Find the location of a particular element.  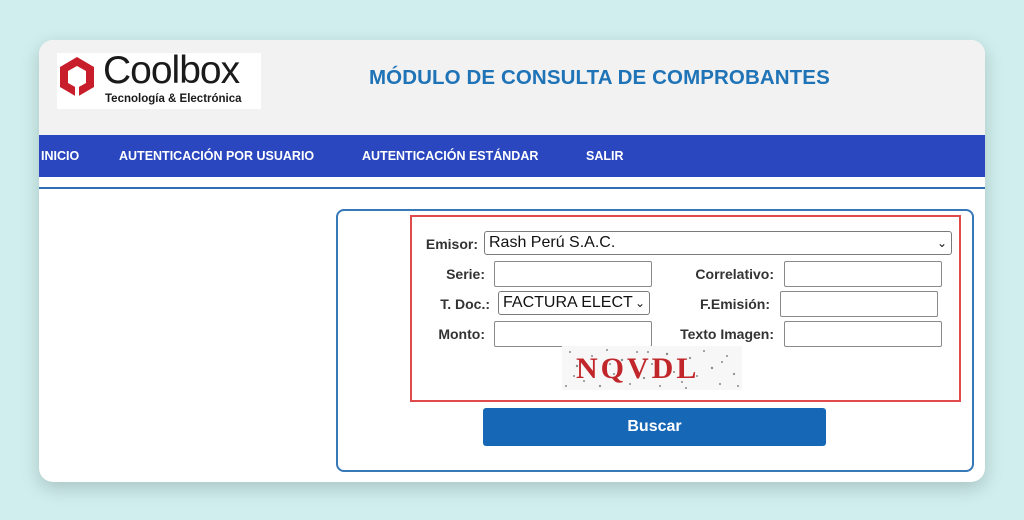

texto-imagen-label: Texto Imagen: is located at coordinates (727, 334).